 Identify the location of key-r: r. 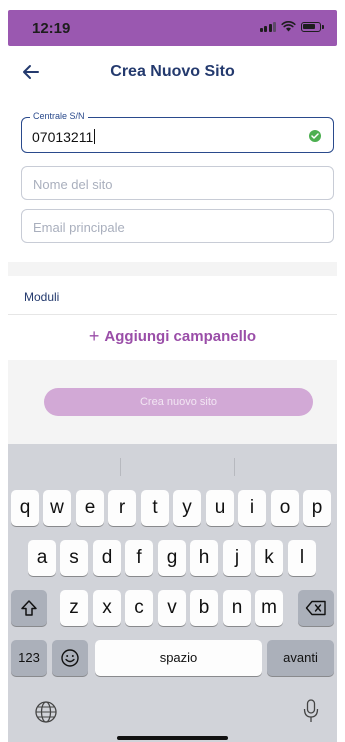
(122, 508).